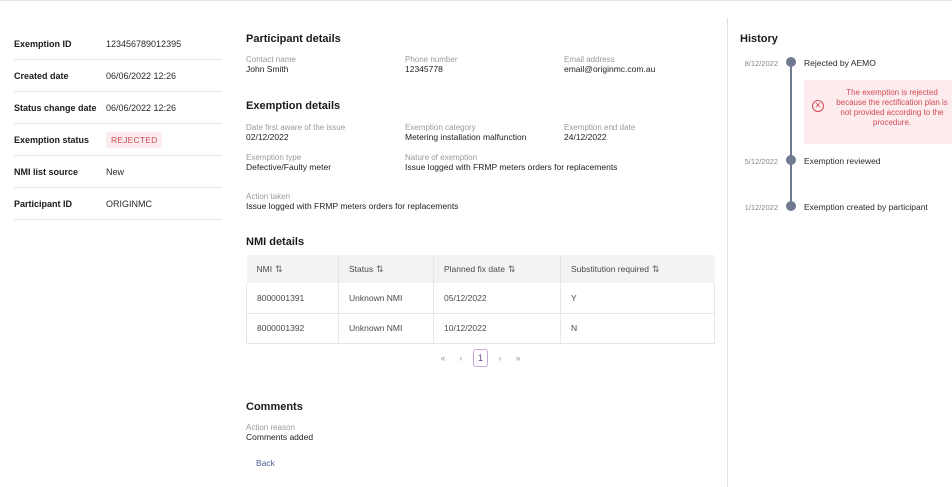 The width and height of the screenshot is (952, 487). I want to click on summary-label: NMI list source, so click(46, 171).